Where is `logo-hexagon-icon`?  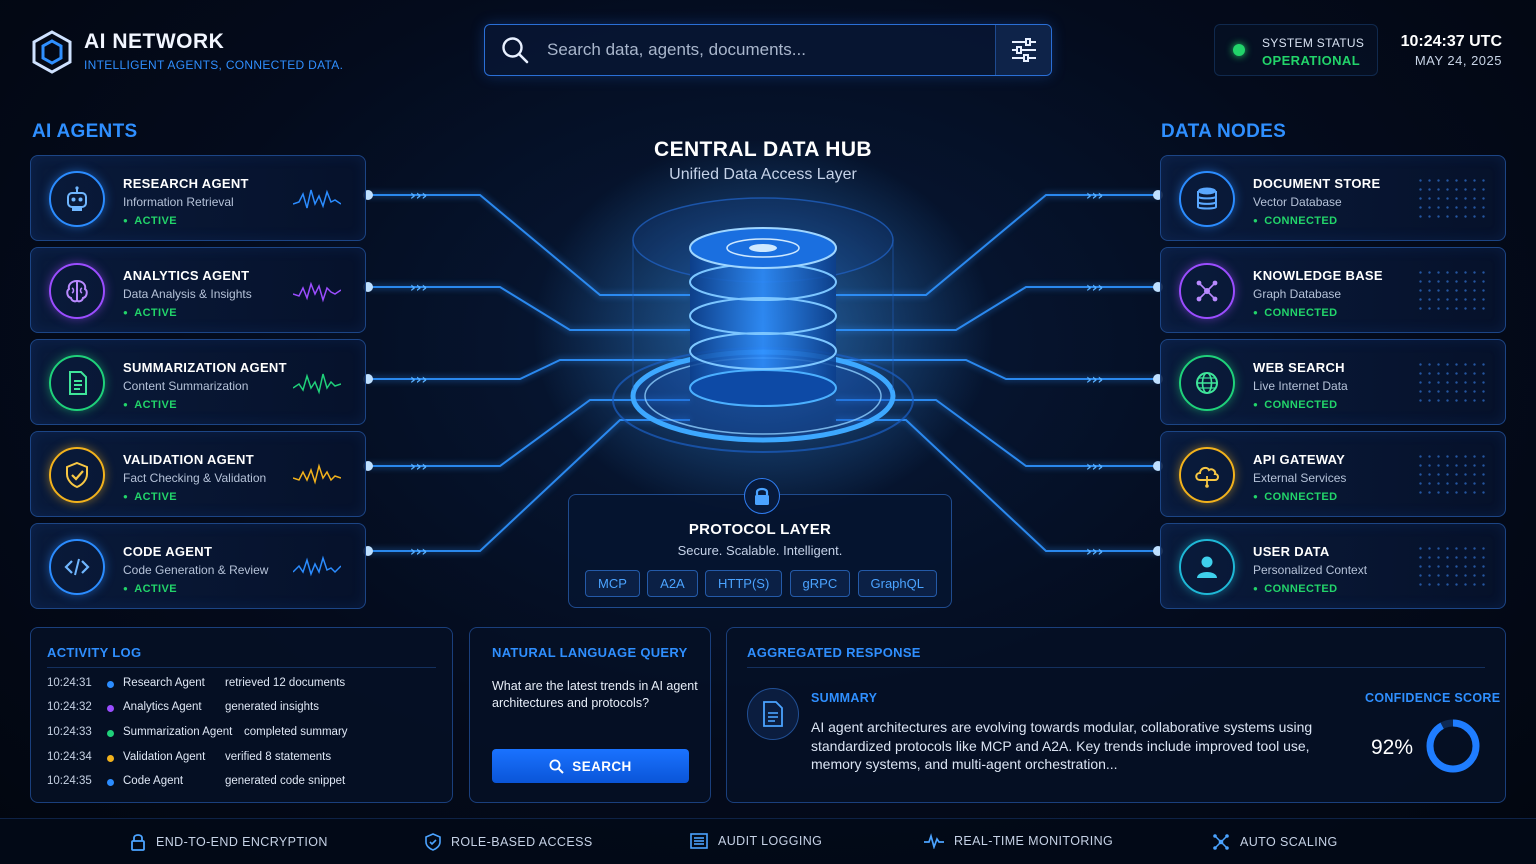 logo-hexagon-icon is located at coordinates (52, 52).